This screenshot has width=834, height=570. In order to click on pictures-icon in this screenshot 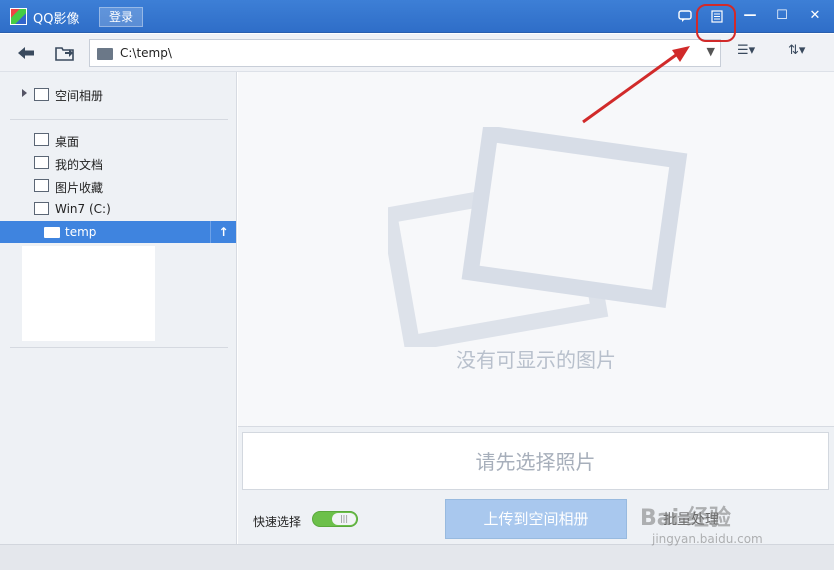, I will do `click(41, 185)`.